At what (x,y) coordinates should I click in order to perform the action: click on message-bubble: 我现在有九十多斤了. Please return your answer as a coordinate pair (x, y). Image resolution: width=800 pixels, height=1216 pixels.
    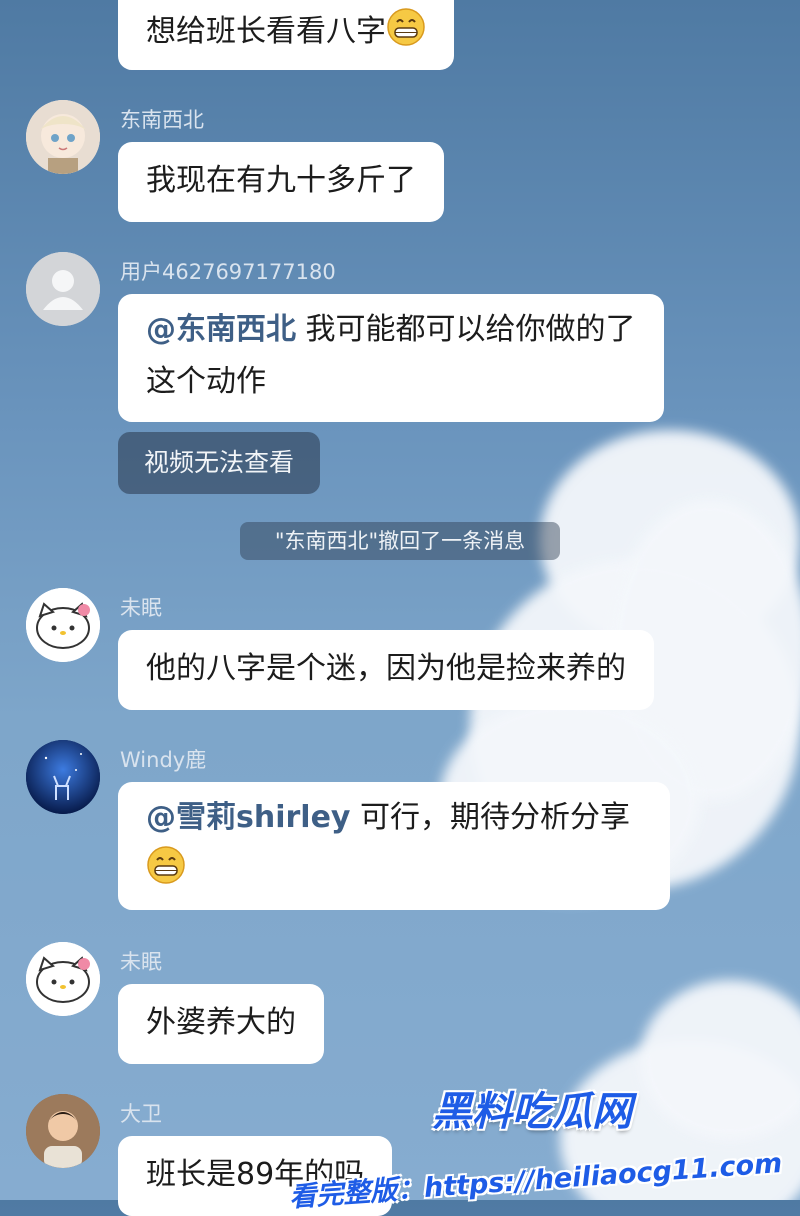
    Looking at the image, I should click on (281, 182).